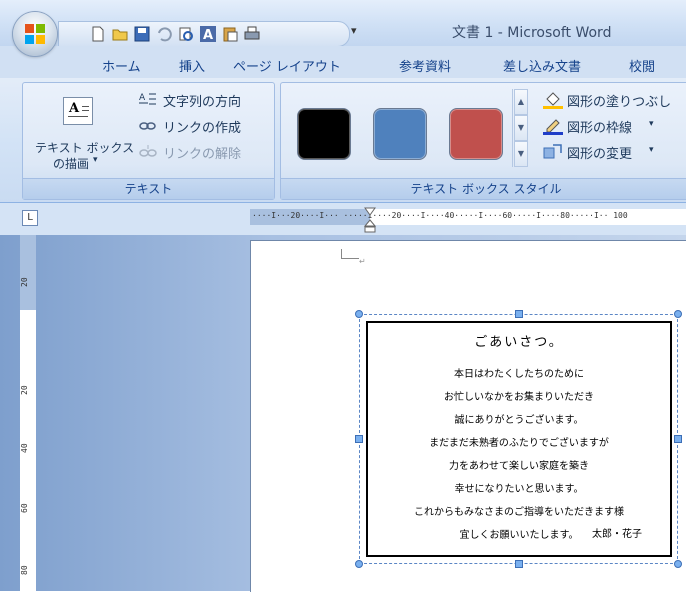 The width and height of the screenshot is (686, 592). Describe the element at coordinates (678, 564) in the screenshot. I see `resize-handle-bottom-right` at that location.